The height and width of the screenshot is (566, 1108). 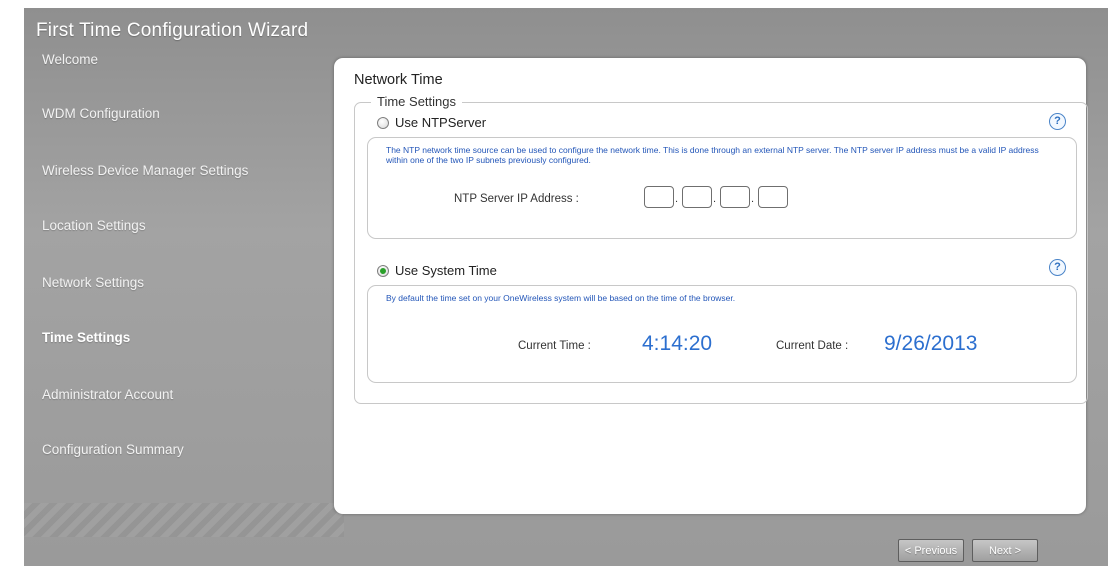 I want to click on nav-item-wireless-device-manager-settings: Wireless Device Manager Settings, so click(x=145, y=170).